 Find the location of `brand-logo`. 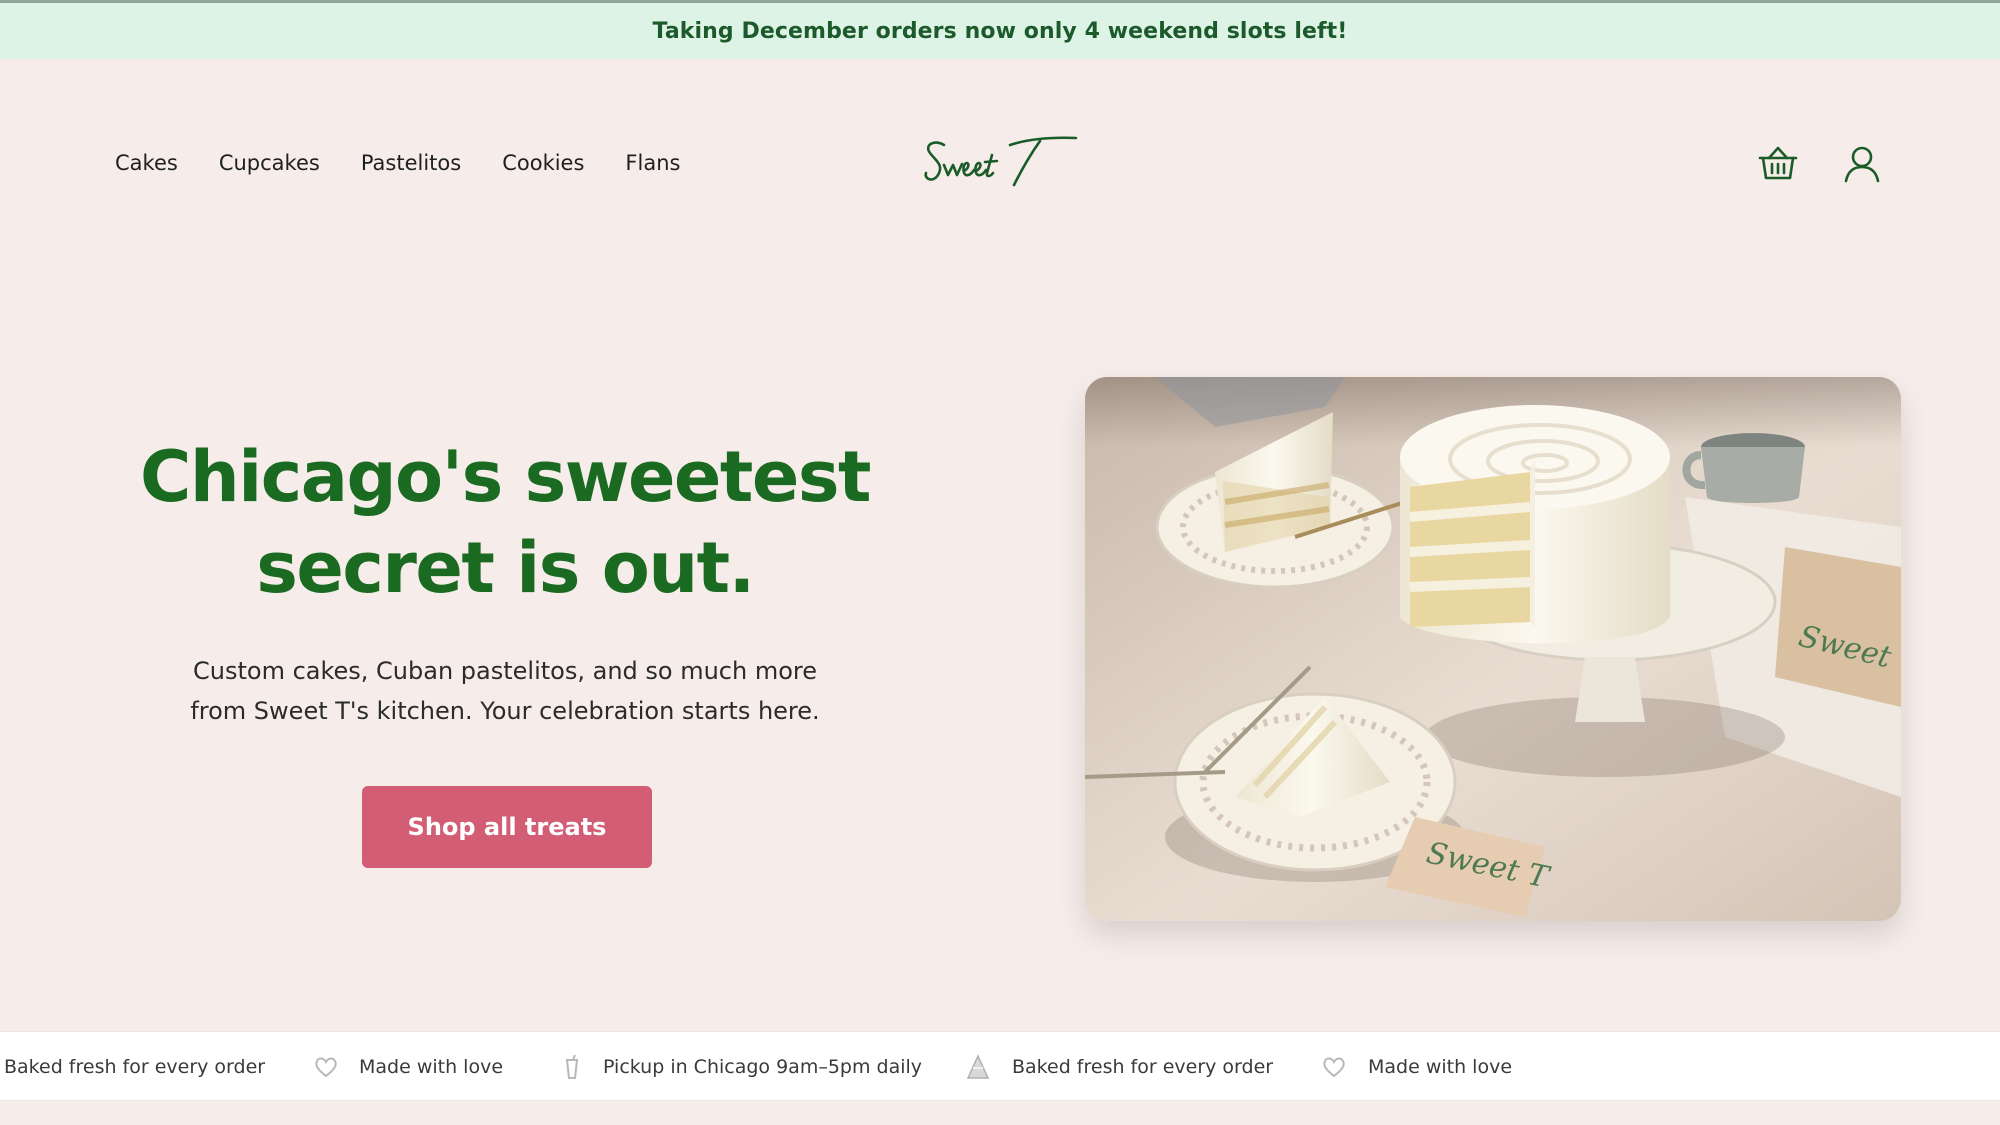

brand-logo is located at coordinates (1000, 161).